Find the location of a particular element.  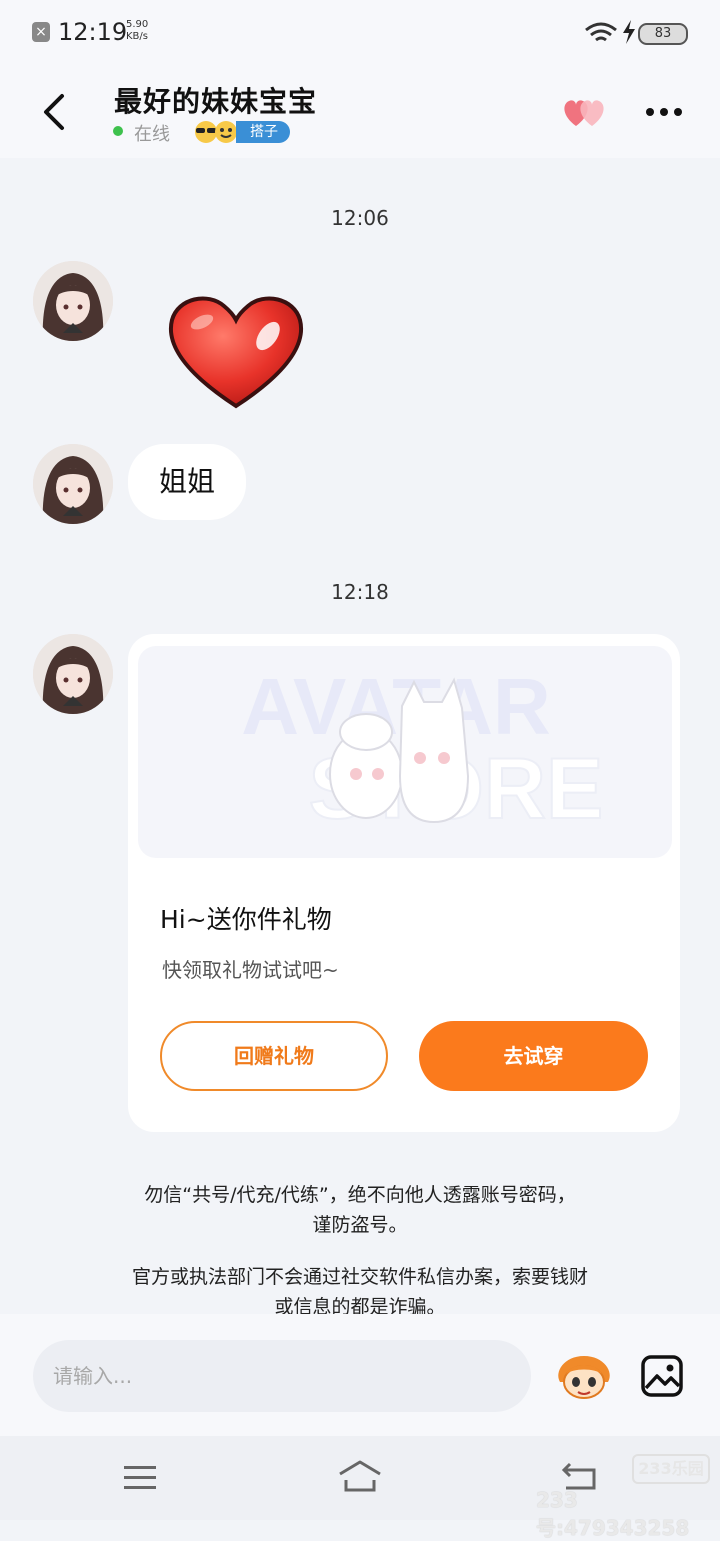

text-message-bubble: 姐姐 is located at coordinates (187, 482).